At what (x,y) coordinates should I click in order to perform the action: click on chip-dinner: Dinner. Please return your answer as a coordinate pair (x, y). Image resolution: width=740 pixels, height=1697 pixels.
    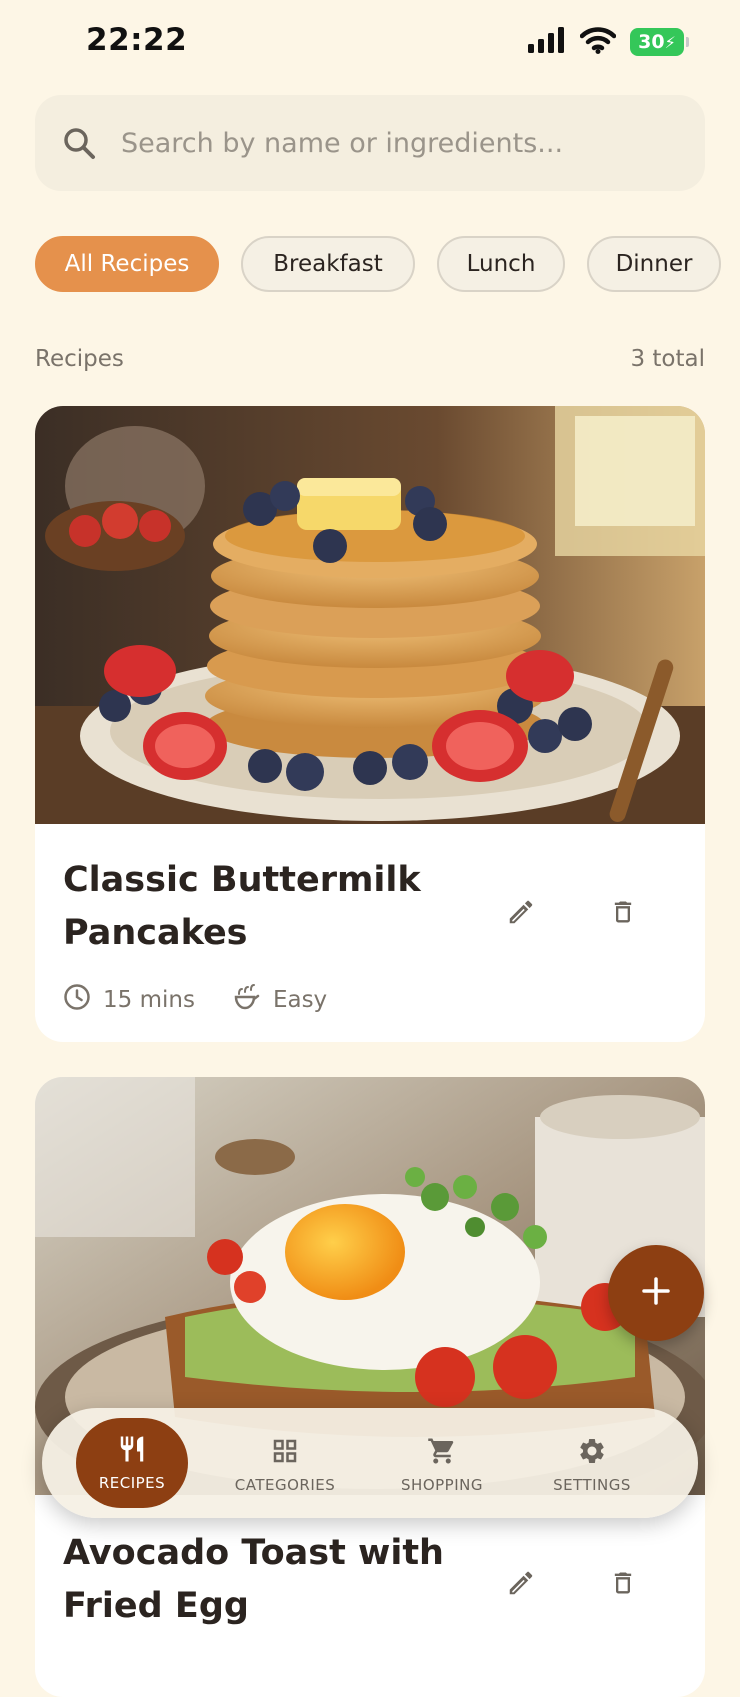
    Looking at the image, I should click on (654, 264).